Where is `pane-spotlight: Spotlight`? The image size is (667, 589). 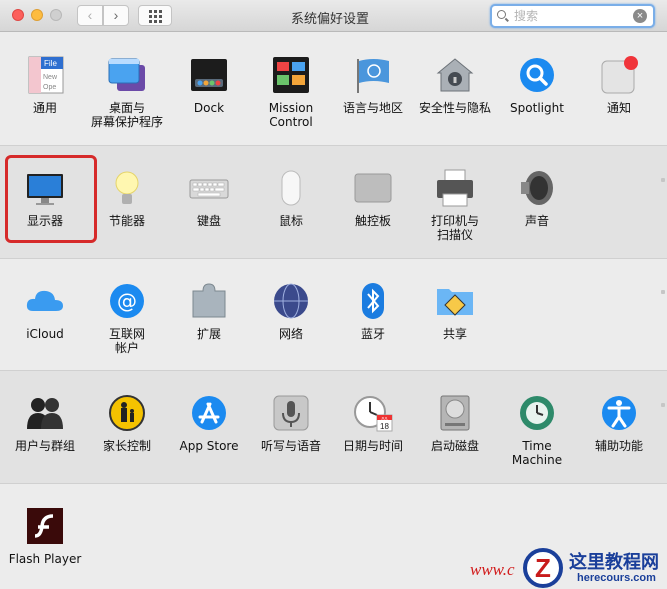
pane-spotlight: Spotlight is located at coordinates (537, 85).